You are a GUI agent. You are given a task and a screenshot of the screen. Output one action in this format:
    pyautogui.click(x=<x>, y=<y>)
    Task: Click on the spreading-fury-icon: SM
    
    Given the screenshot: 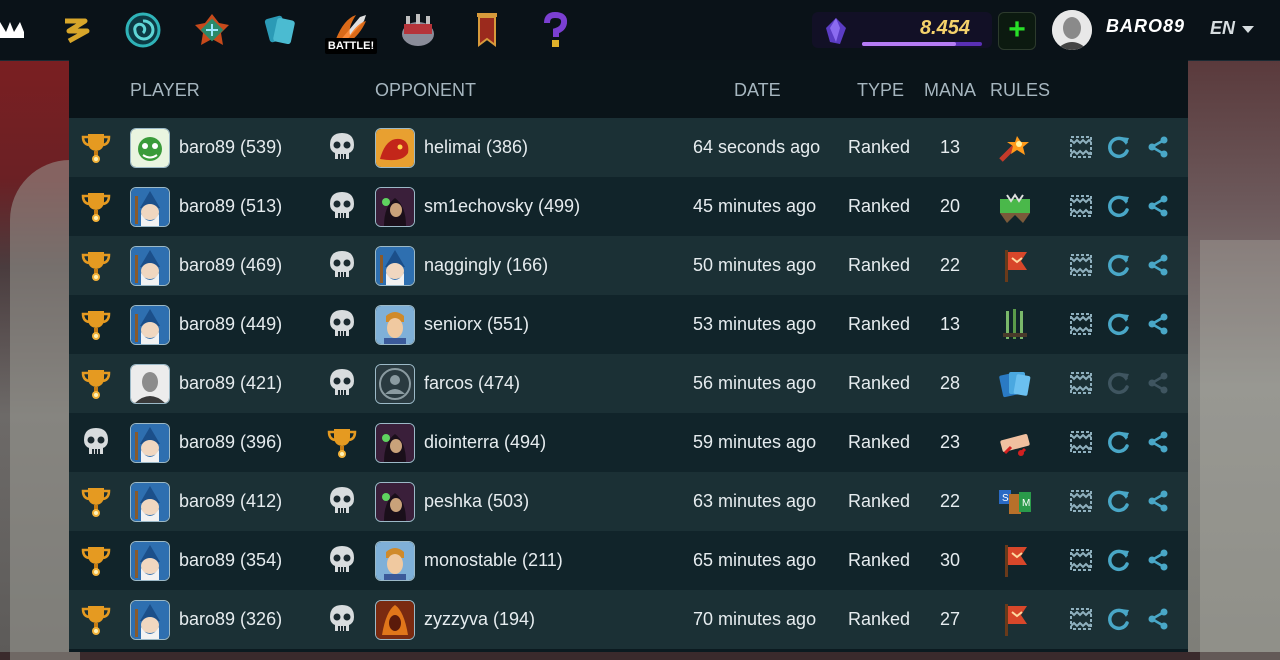 What is the action you would take?
    pyautogui.click(x=1015, y=502)
    